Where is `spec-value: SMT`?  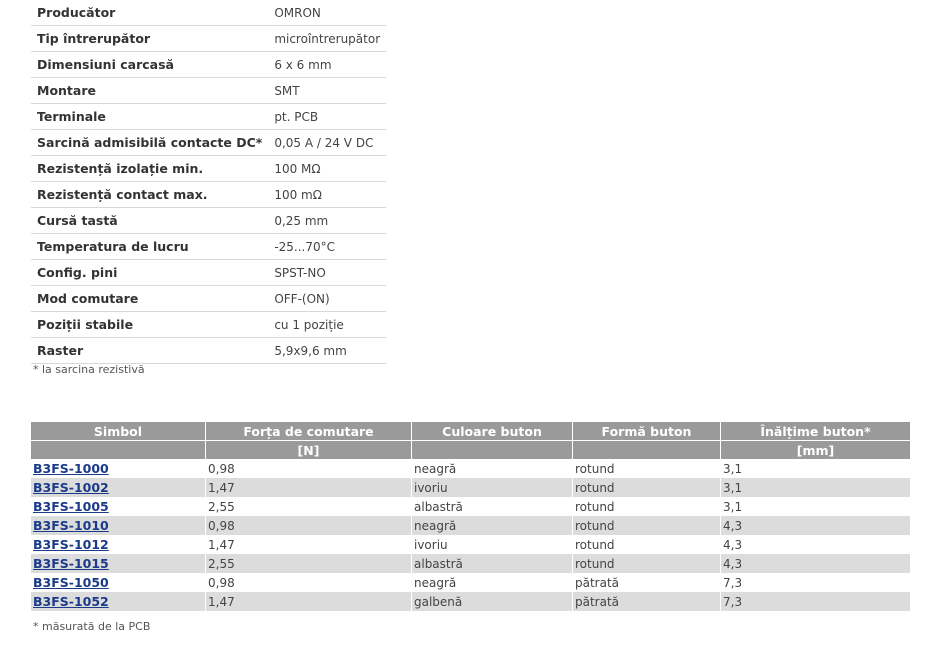 spec-value: SMT is located at coordinates (327, 90).